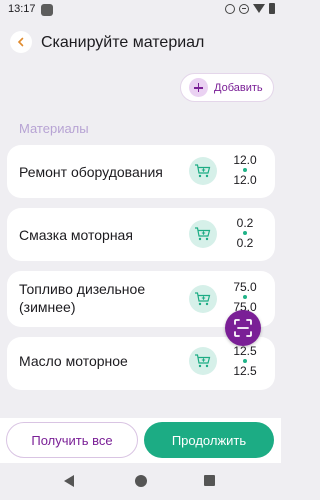 The width and height of the screenshot is (320, 500). What do you see at coordinates (140, 10) in the screenshot?
I see `status-bar: 13:17` at bounding box center [140, 10].